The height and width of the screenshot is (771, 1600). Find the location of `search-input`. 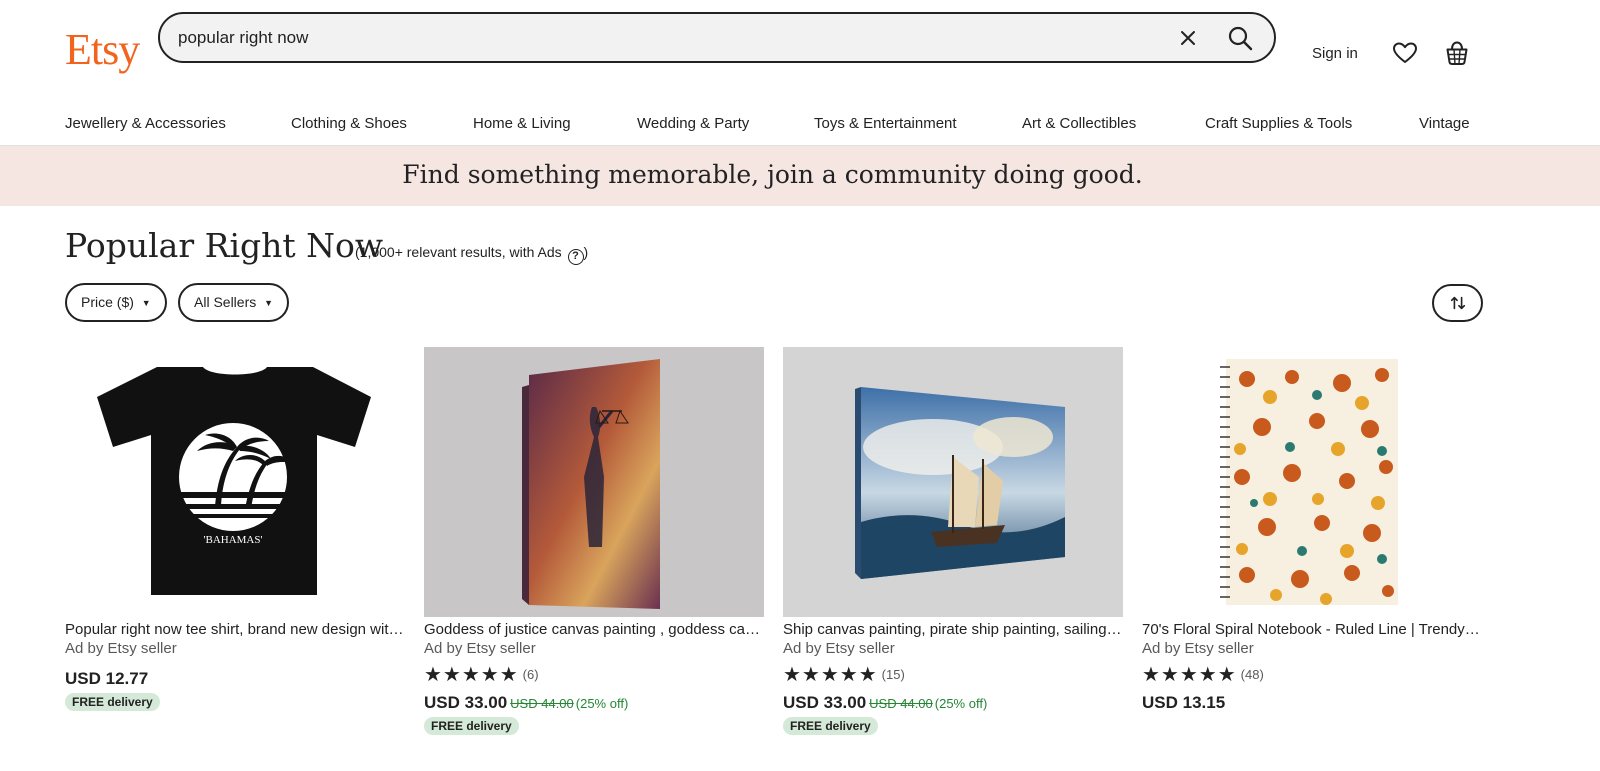

search-input is located at coordinates (658, 38).